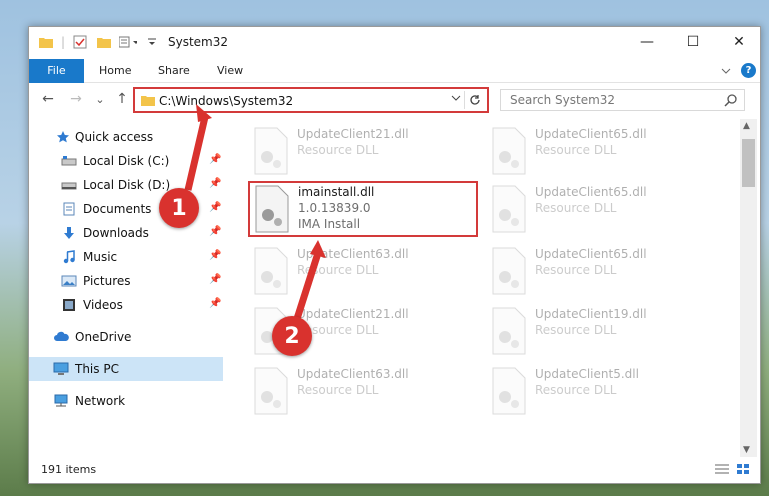 Image resolution: width=769 pixels, height=496 pixels. What do you see at coordinates (61, 401) in the screenshot?
I see `network-icon` at bounding box center [61, 401].